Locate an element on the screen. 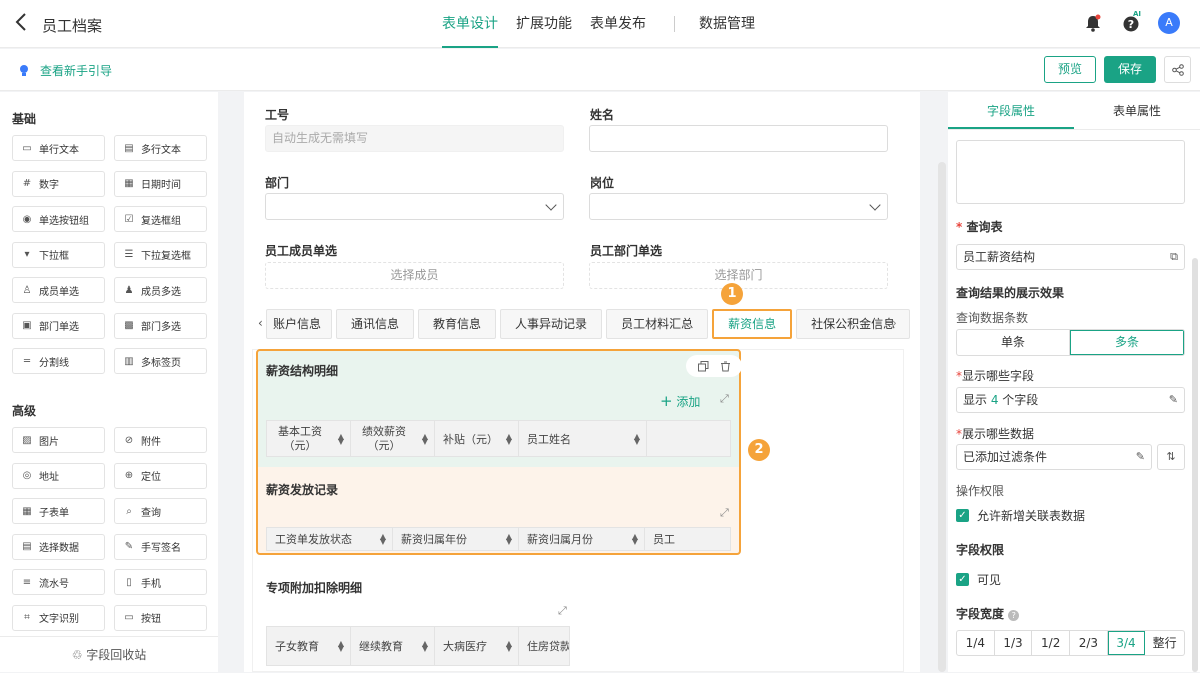  palette-item: ▦ 子表单 is located at coordinates (58, 511).